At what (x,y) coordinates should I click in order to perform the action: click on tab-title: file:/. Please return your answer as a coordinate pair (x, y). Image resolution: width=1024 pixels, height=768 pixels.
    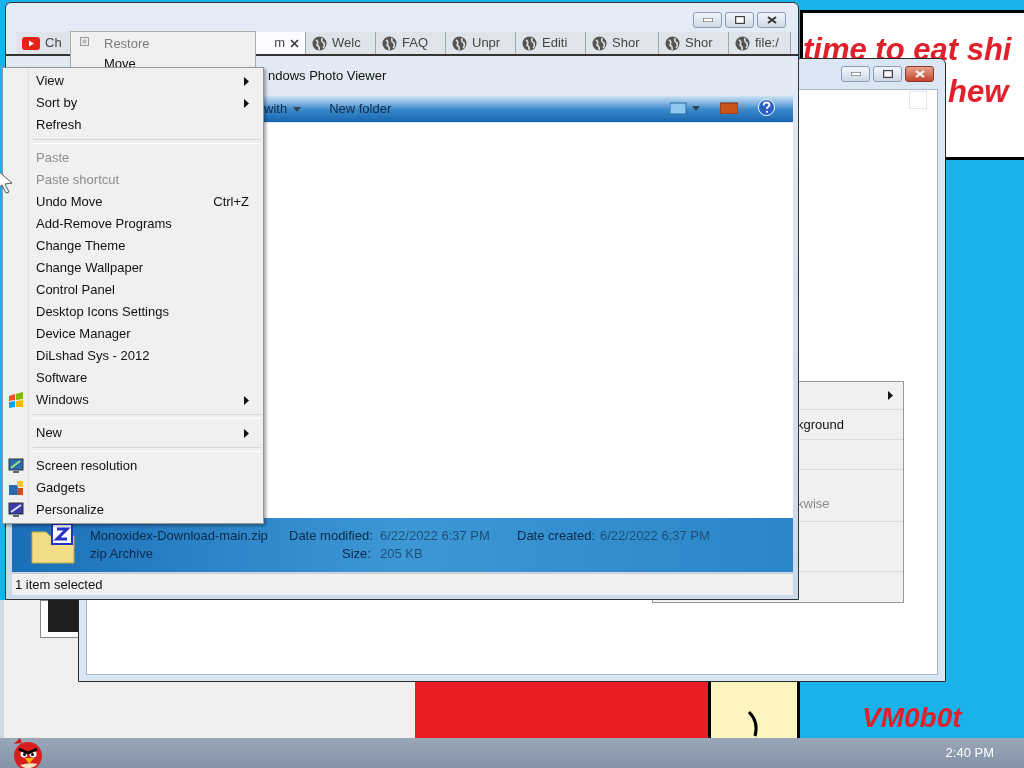
    Looking at the image, I should click on (767, 43).